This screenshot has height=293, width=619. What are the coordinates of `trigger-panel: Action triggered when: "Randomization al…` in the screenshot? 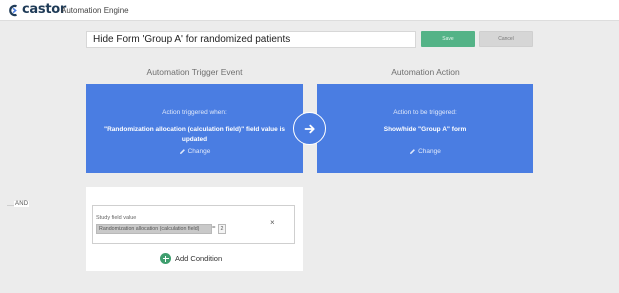 It's located at (194, 128).